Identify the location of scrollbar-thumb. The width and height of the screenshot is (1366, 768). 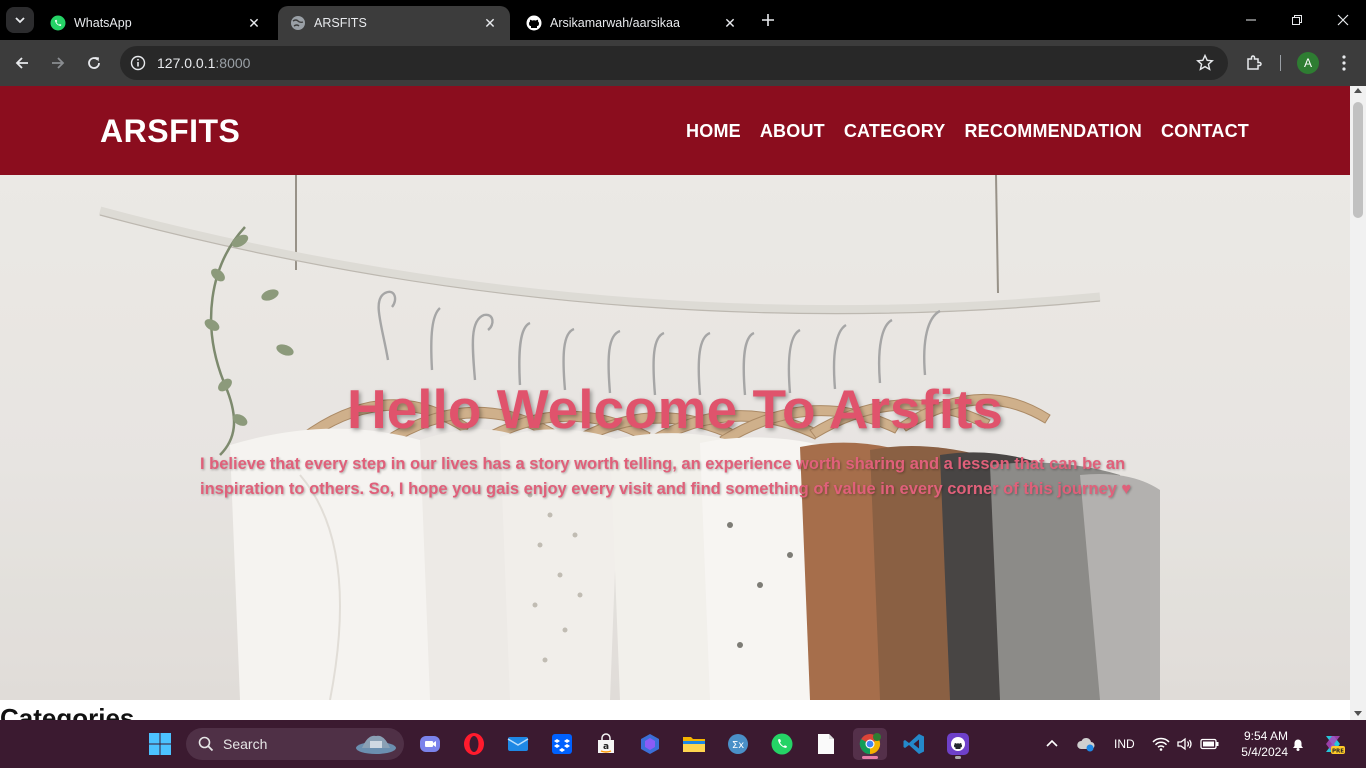
(1358, 160).